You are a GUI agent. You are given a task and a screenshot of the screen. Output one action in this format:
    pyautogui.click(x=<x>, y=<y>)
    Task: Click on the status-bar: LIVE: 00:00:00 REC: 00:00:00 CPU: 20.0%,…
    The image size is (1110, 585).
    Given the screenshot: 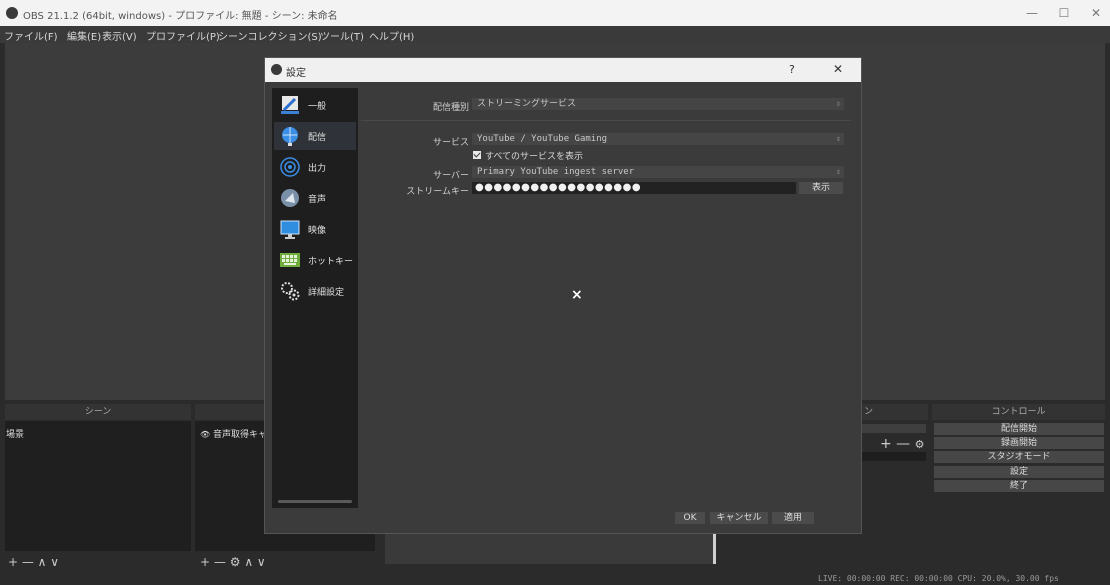 What is the action you would take?
    pyautogui.click(x=938, y=578)
    